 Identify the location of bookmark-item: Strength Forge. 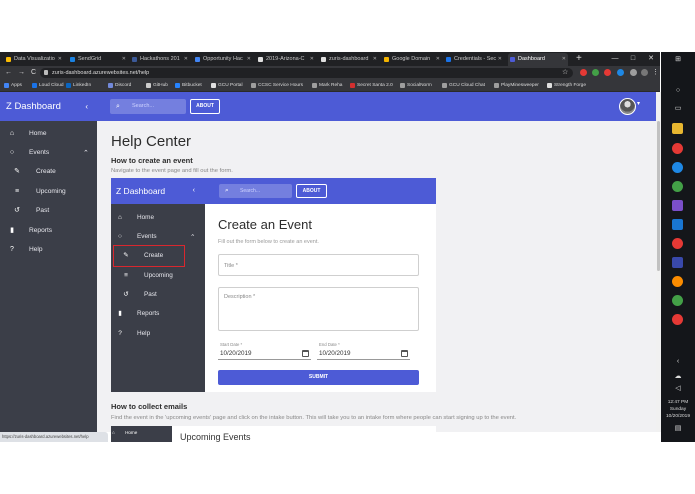
(566, 86).